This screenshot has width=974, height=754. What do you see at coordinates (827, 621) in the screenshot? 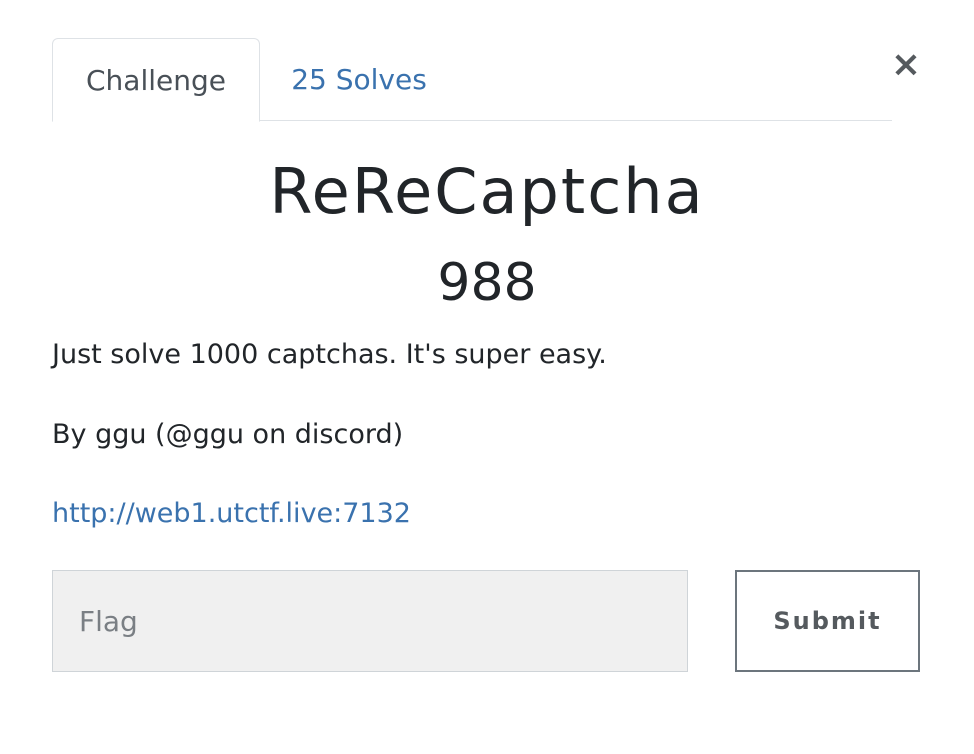
I see `submit-button: Submit` at bounding box center [827, 621].